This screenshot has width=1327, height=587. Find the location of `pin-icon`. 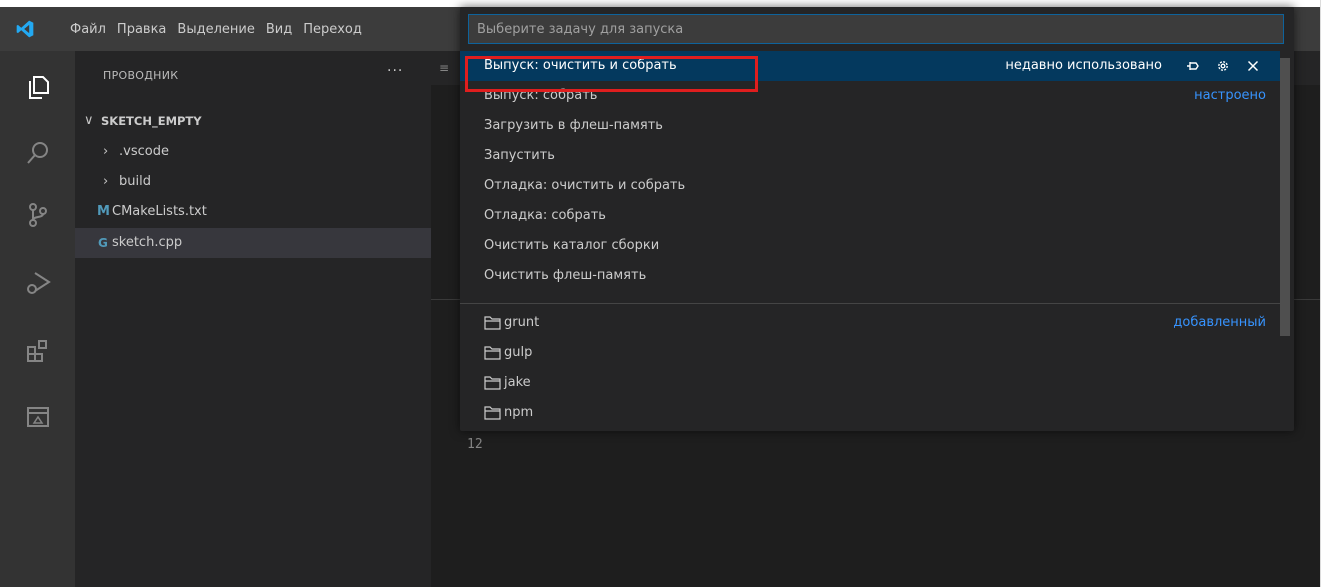

pin-icon is located at coordinates (1193, 66).